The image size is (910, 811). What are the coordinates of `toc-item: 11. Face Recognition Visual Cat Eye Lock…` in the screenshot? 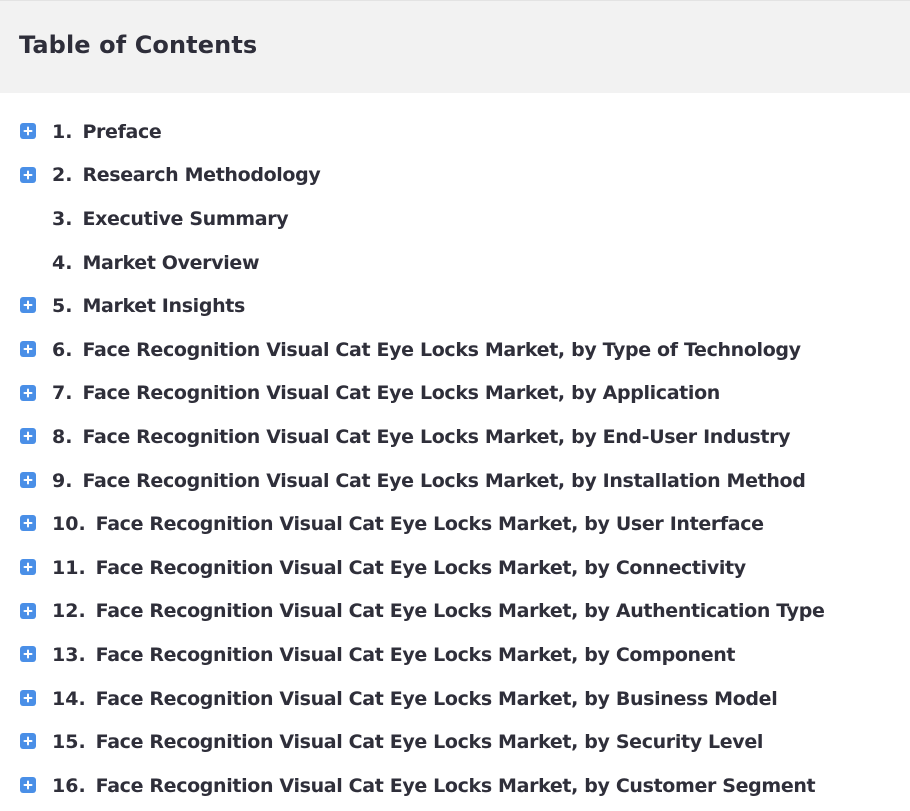 It's located at (455, 568).